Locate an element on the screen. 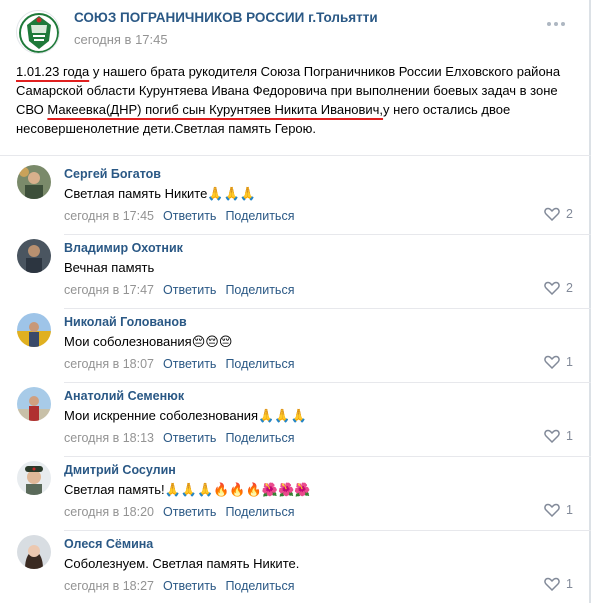 This screenshot has height=603, width=591. post-divider is located at coordinates (295, 155).